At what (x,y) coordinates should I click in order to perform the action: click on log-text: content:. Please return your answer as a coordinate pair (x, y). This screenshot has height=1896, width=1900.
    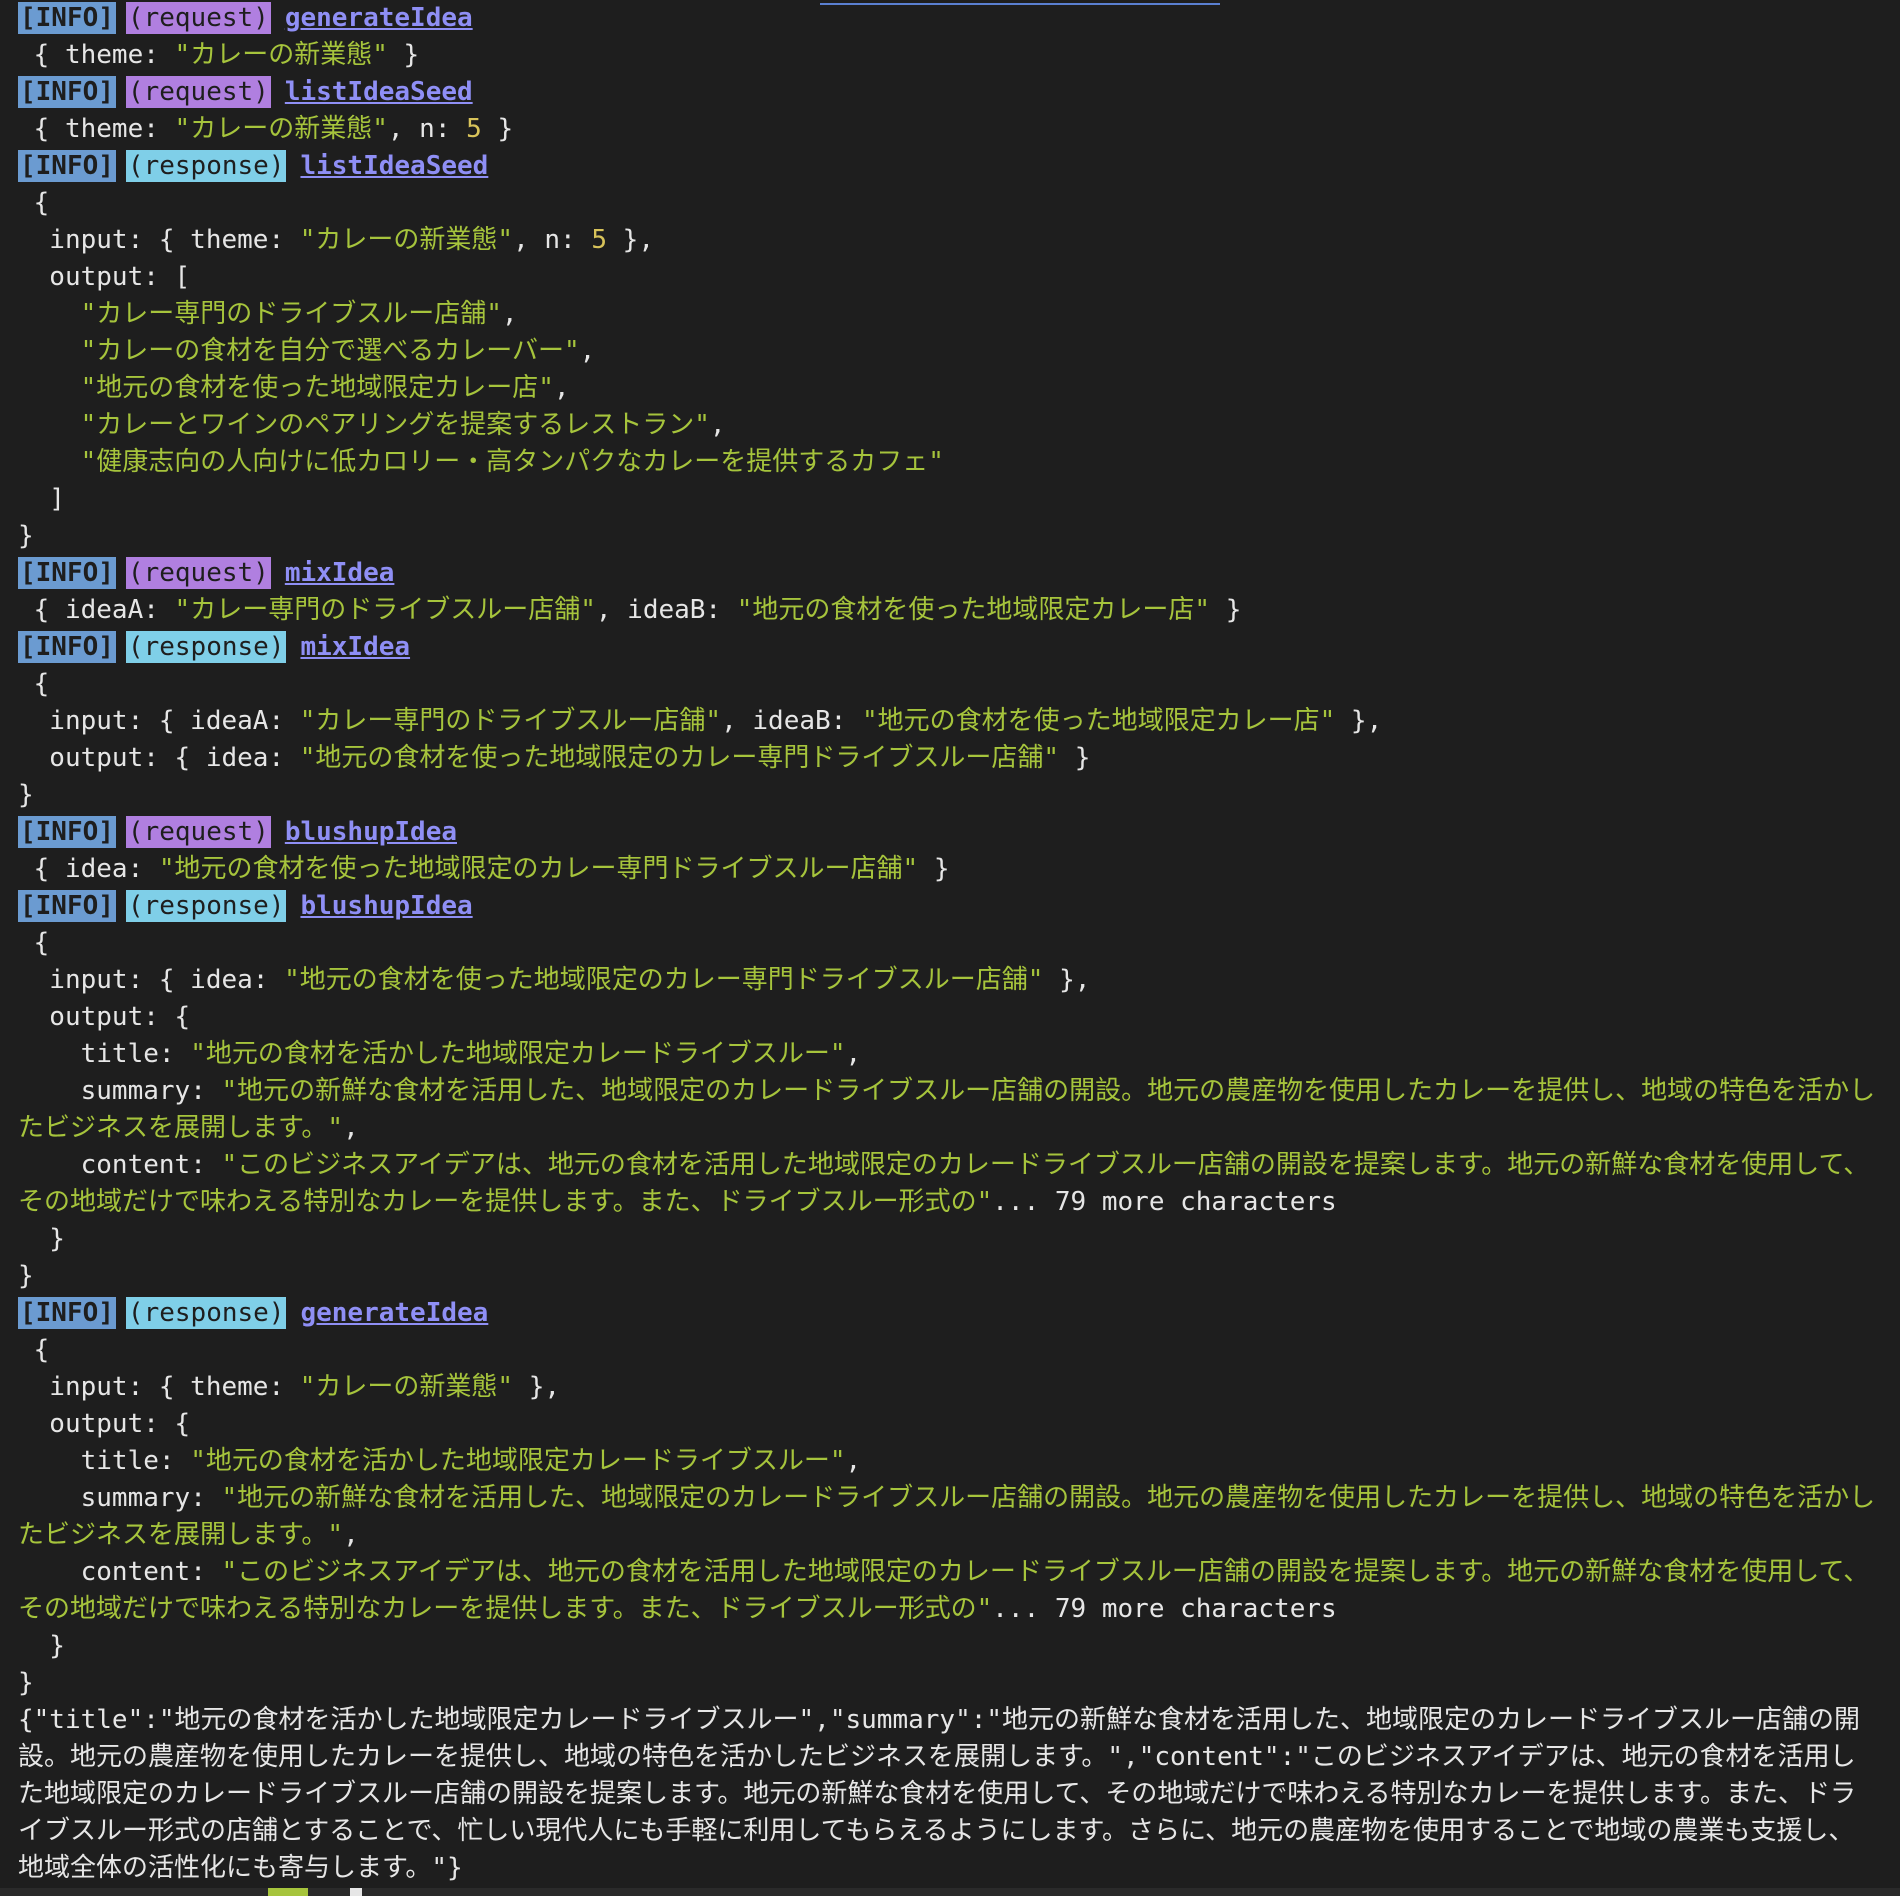
    Looking at the image, I should click on (120, 1165).